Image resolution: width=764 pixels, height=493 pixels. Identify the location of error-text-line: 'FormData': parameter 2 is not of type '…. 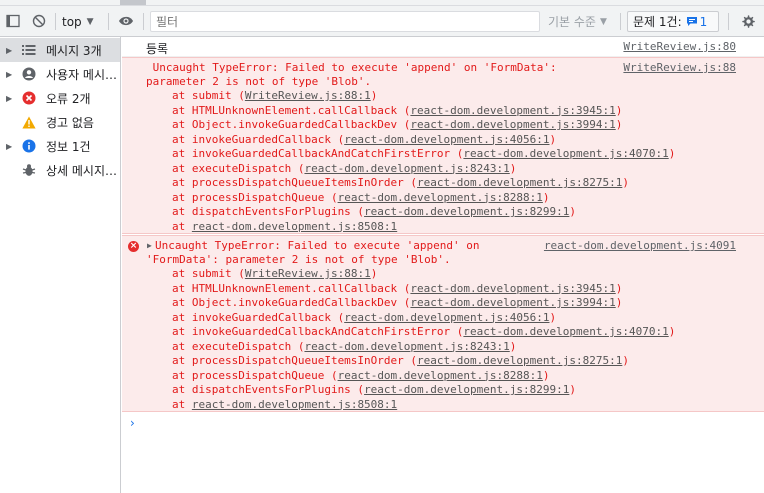
(298, 259).